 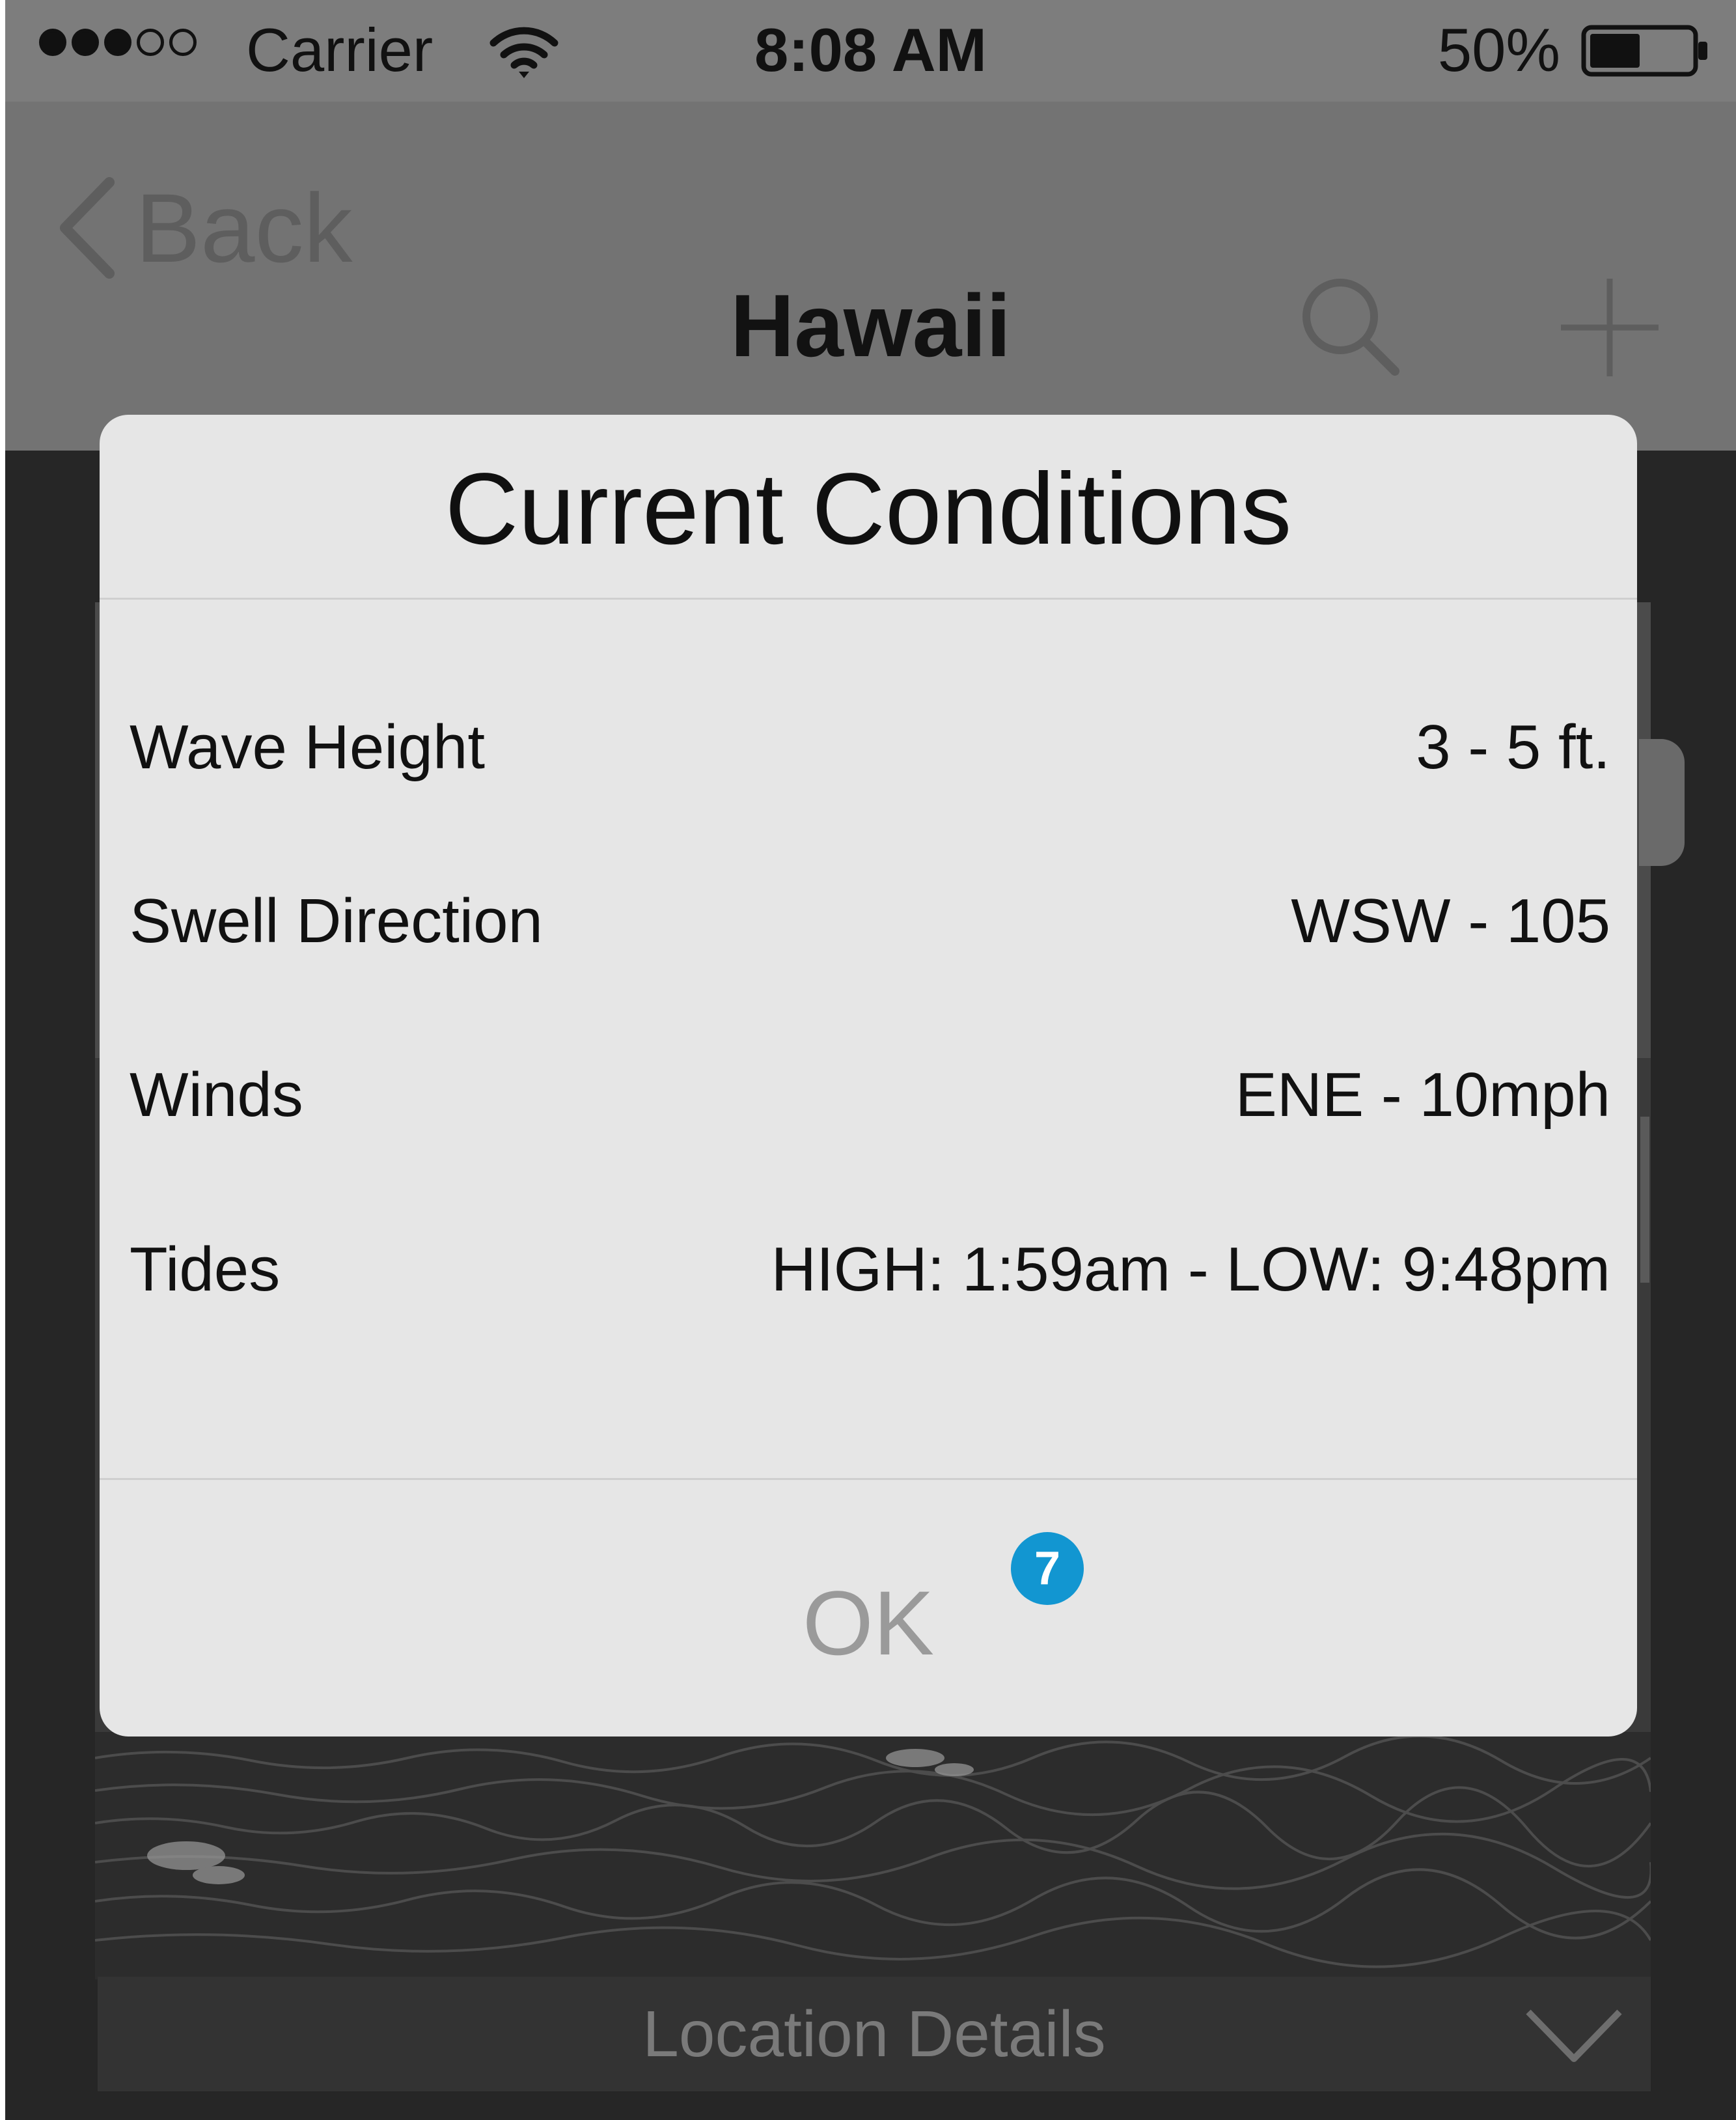 I want to click on battery-icon, so click(x=1644, y=51).